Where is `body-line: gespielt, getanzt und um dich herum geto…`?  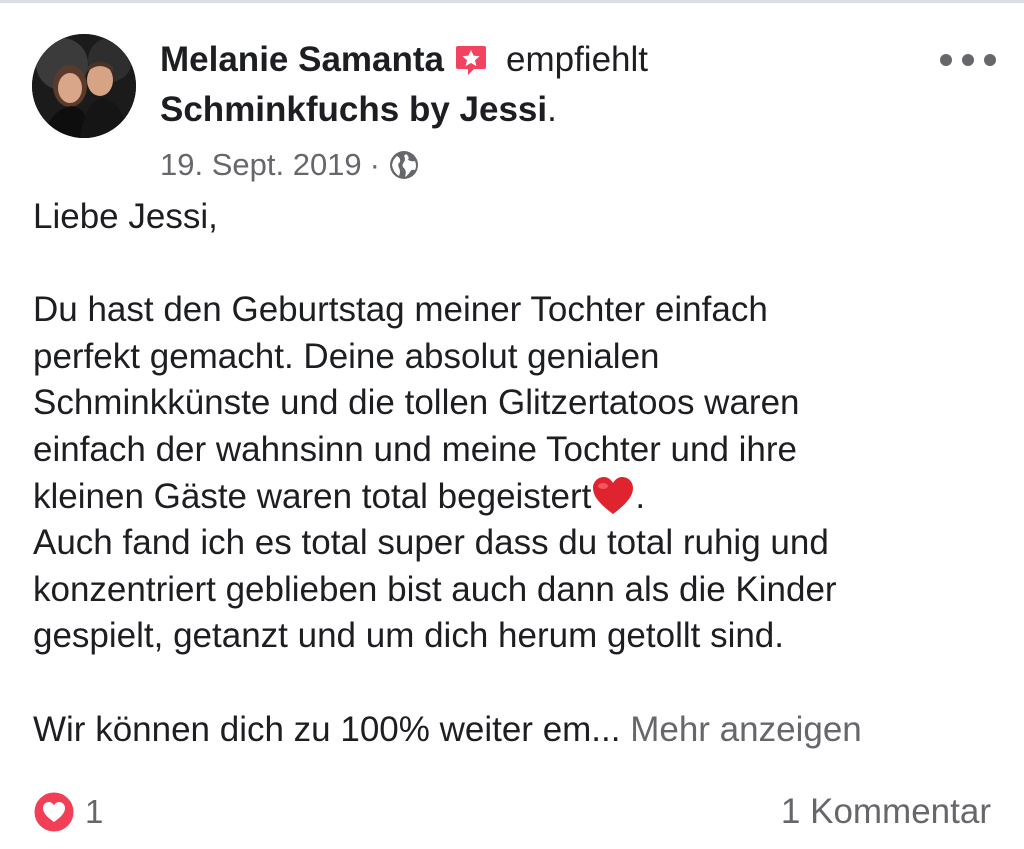 body-line: gespielt, getanzt und um dich herum geto… is located at coordinates (408, 636).